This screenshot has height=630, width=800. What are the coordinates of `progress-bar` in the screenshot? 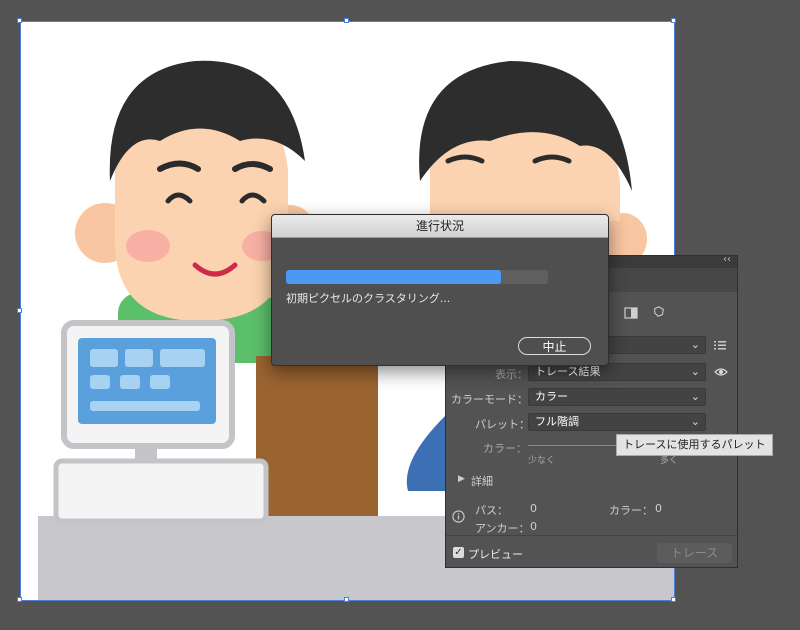 It's located at (417, 277).